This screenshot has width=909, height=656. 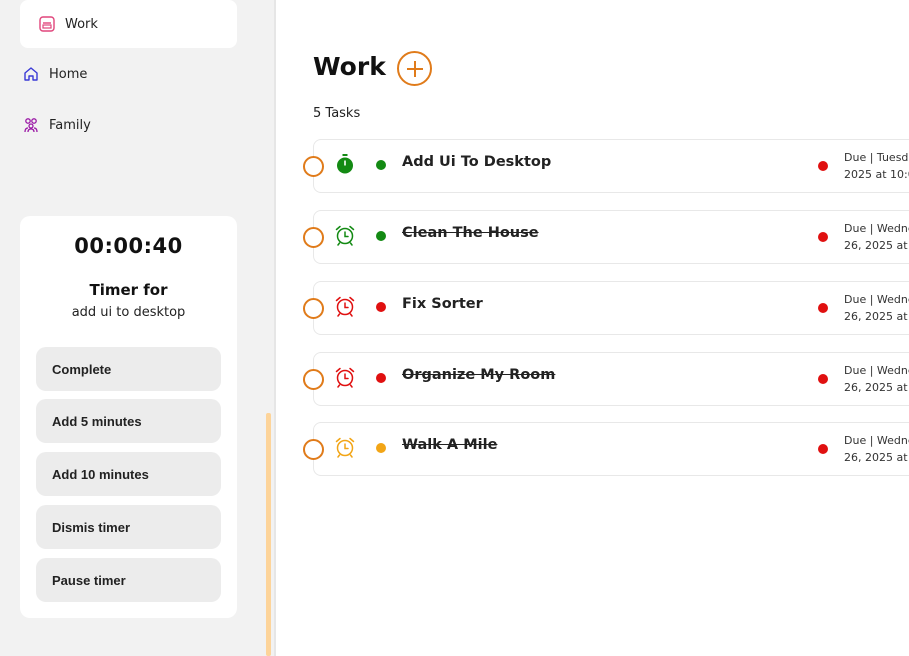 I want to click on home-icon, so click(x=31, y=74).